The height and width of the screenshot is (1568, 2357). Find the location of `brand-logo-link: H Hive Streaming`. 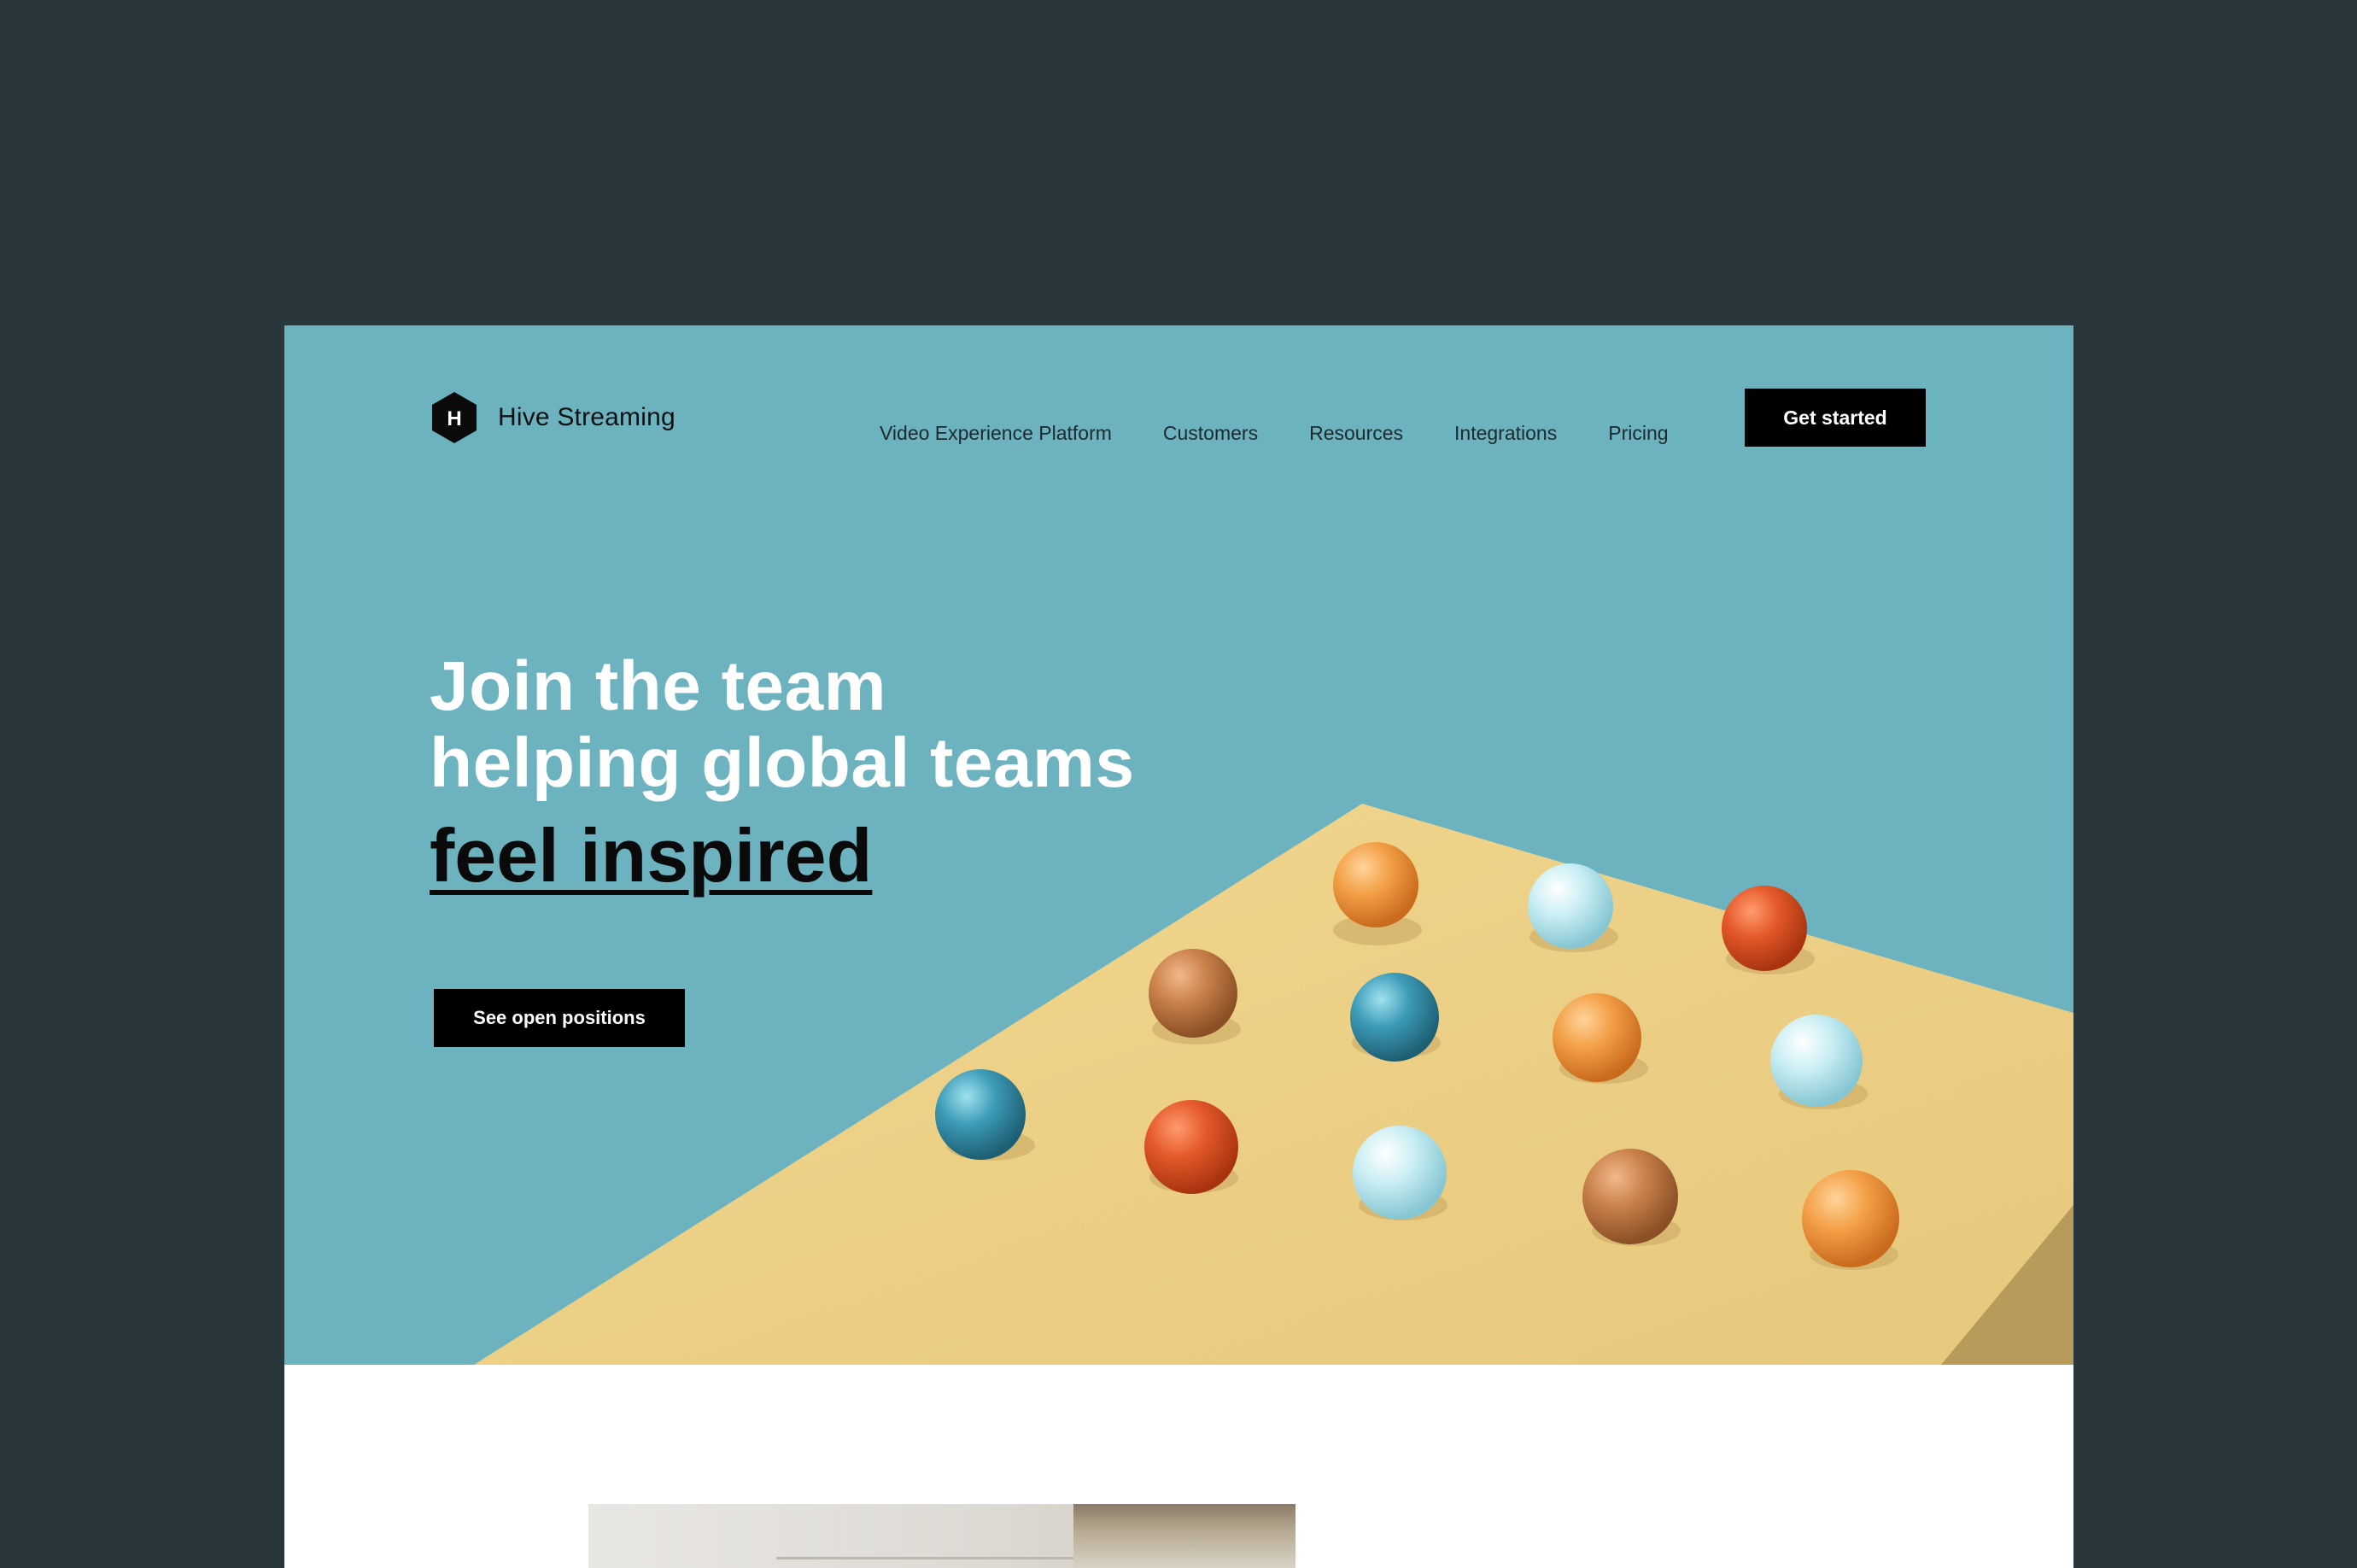

brand-logo-link: H Hive Streaming is located at coordinates (553, 417).